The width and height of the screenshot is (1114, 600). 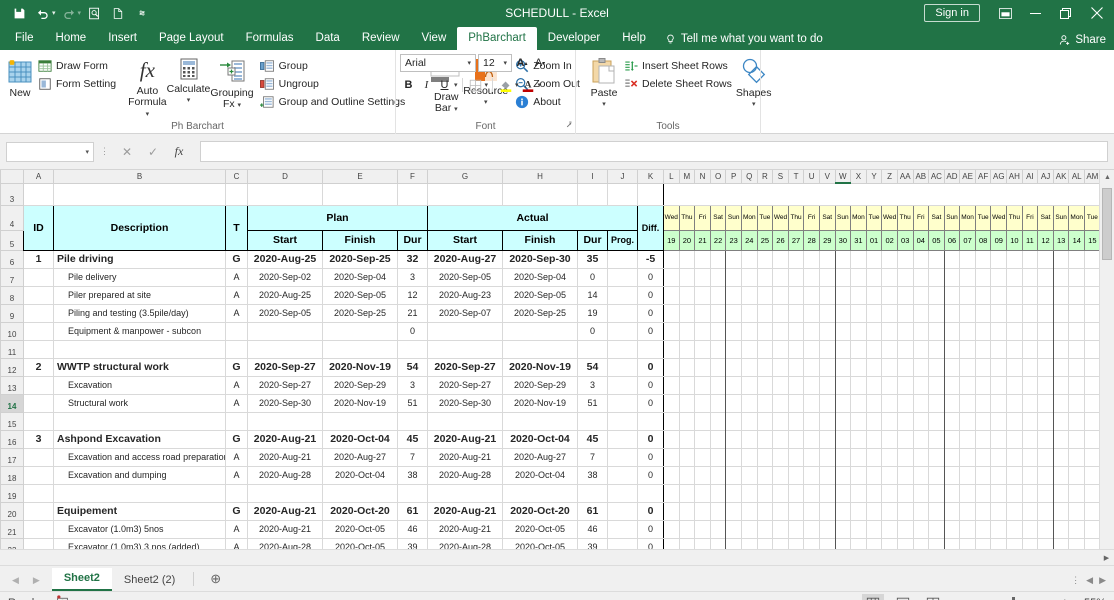 What do you see at coordinates (139, 194) in the screenshot?
I see `cell` at bounding box center [139, 194].